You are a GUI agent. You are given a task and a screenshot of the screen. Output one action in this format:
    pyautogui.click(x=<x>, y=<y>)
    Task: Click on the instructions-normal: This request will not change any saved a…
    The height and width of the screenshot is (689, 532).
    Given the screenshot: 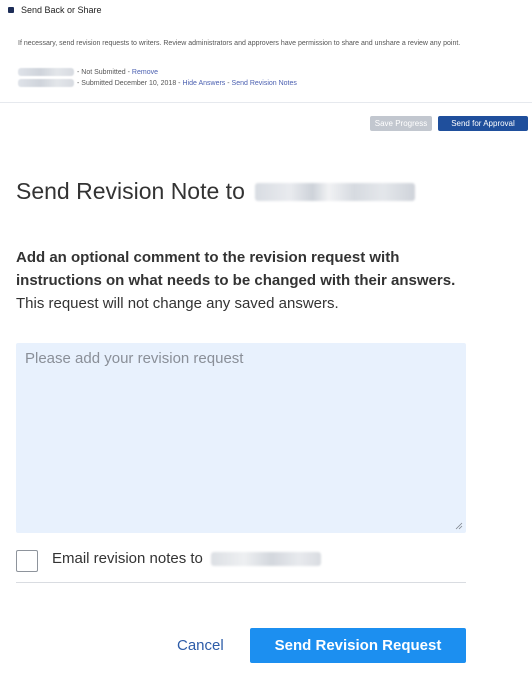 What is the action you would take?
    pyautogui.click(x=177, y=303)
    